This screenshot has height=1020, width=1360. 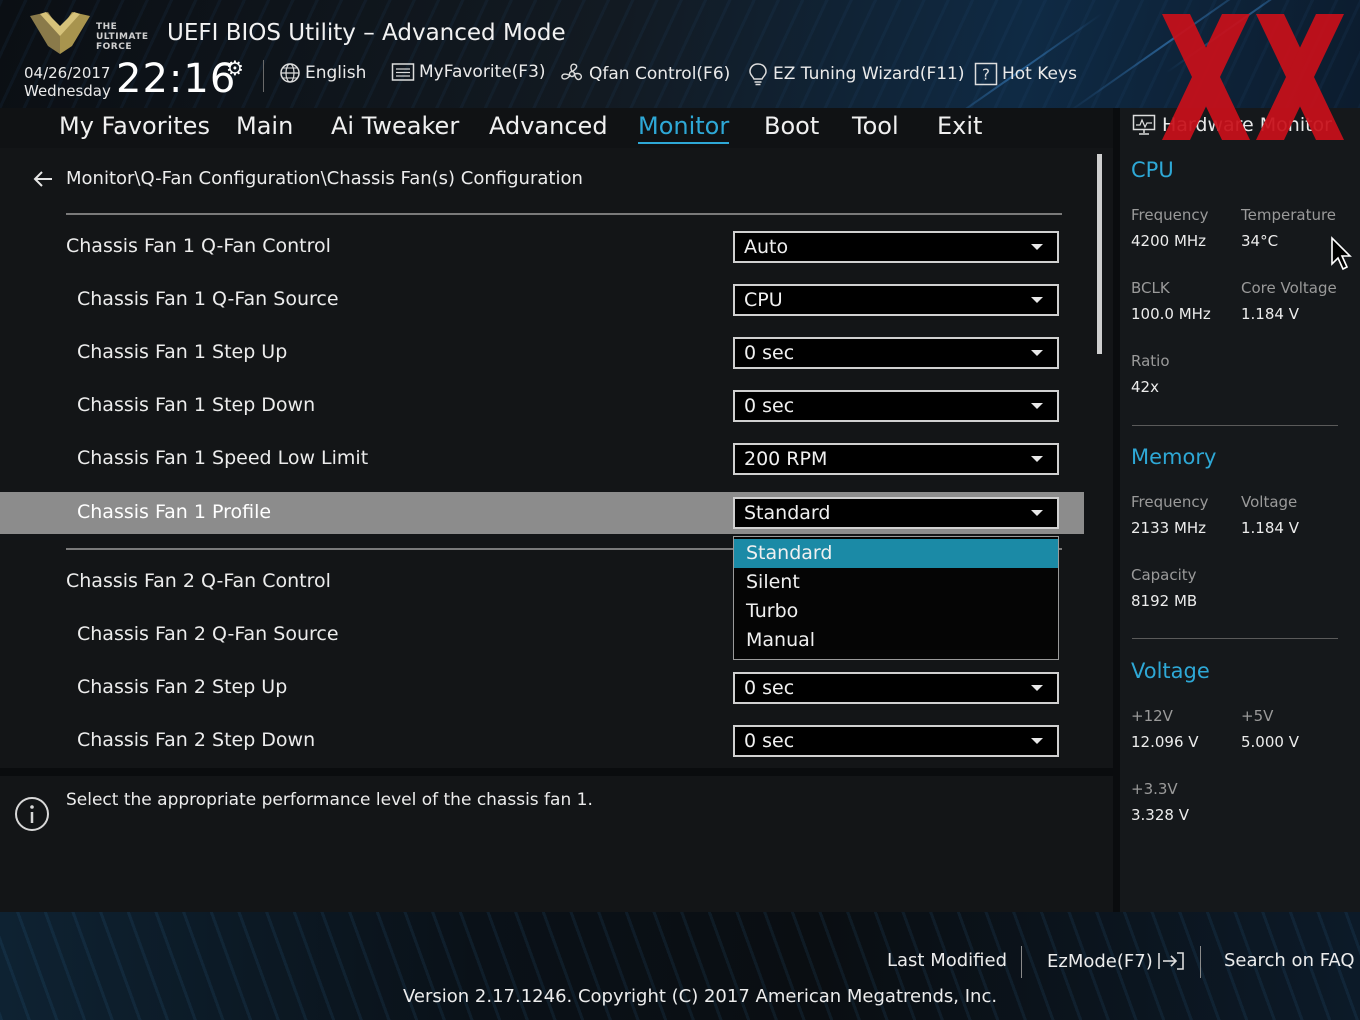 I want to click on setting-row: Chassis Fan 2 Step Up 0 sec, so click(x=542, y=688).